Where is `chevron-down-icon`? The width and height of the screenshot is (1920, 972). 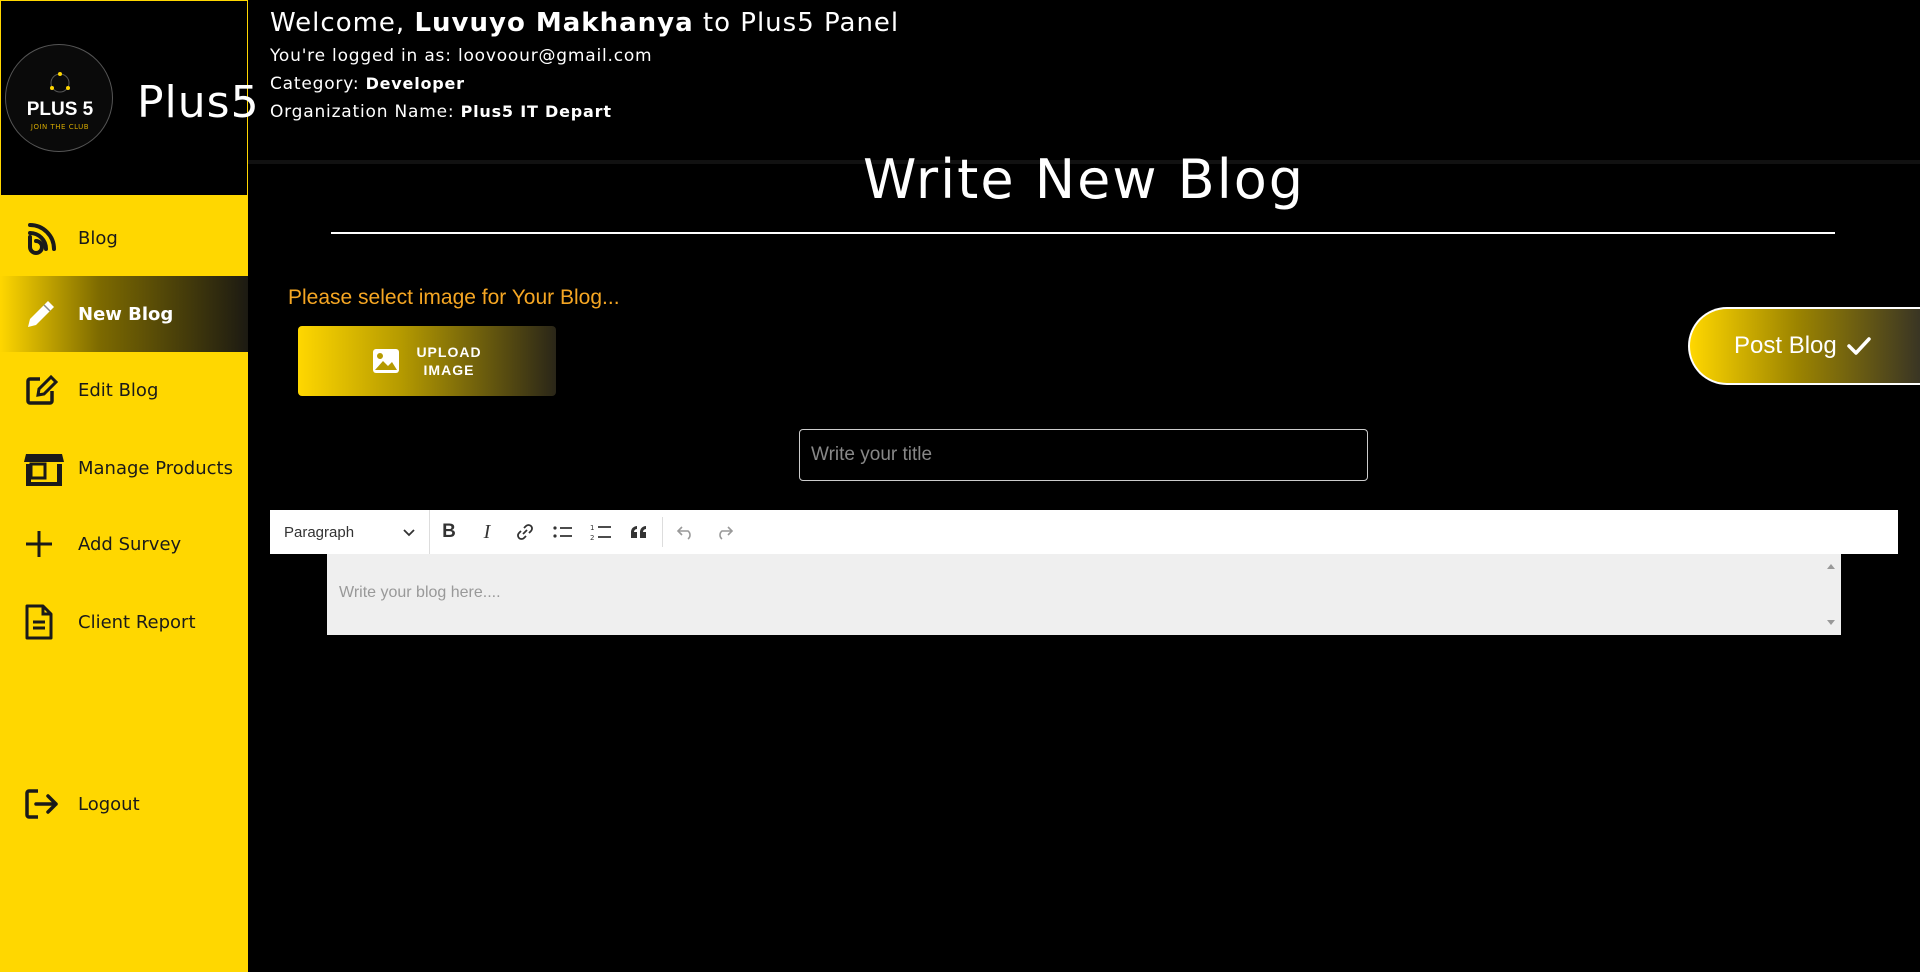
chevron-down-icon is located at coordinates (409, 532).